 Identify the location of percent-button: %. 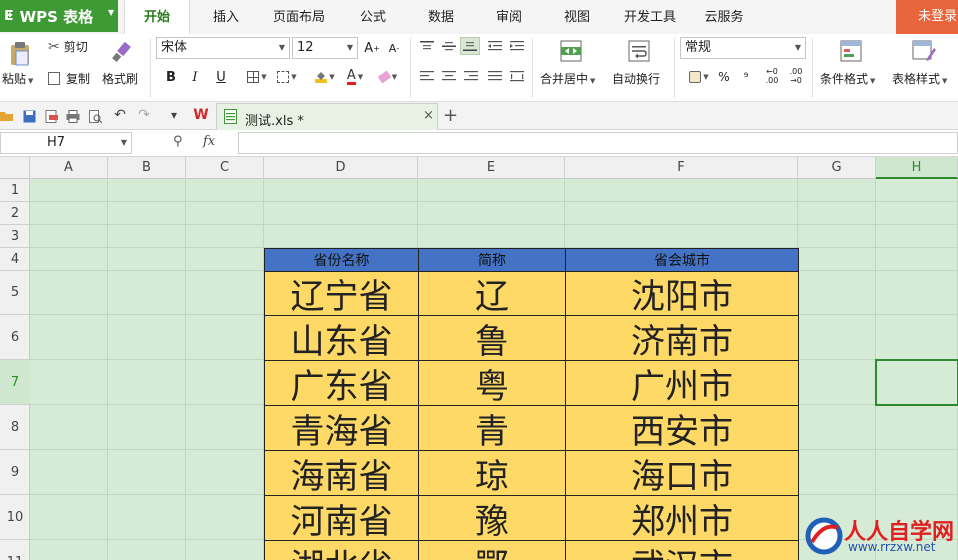
(724, 77).